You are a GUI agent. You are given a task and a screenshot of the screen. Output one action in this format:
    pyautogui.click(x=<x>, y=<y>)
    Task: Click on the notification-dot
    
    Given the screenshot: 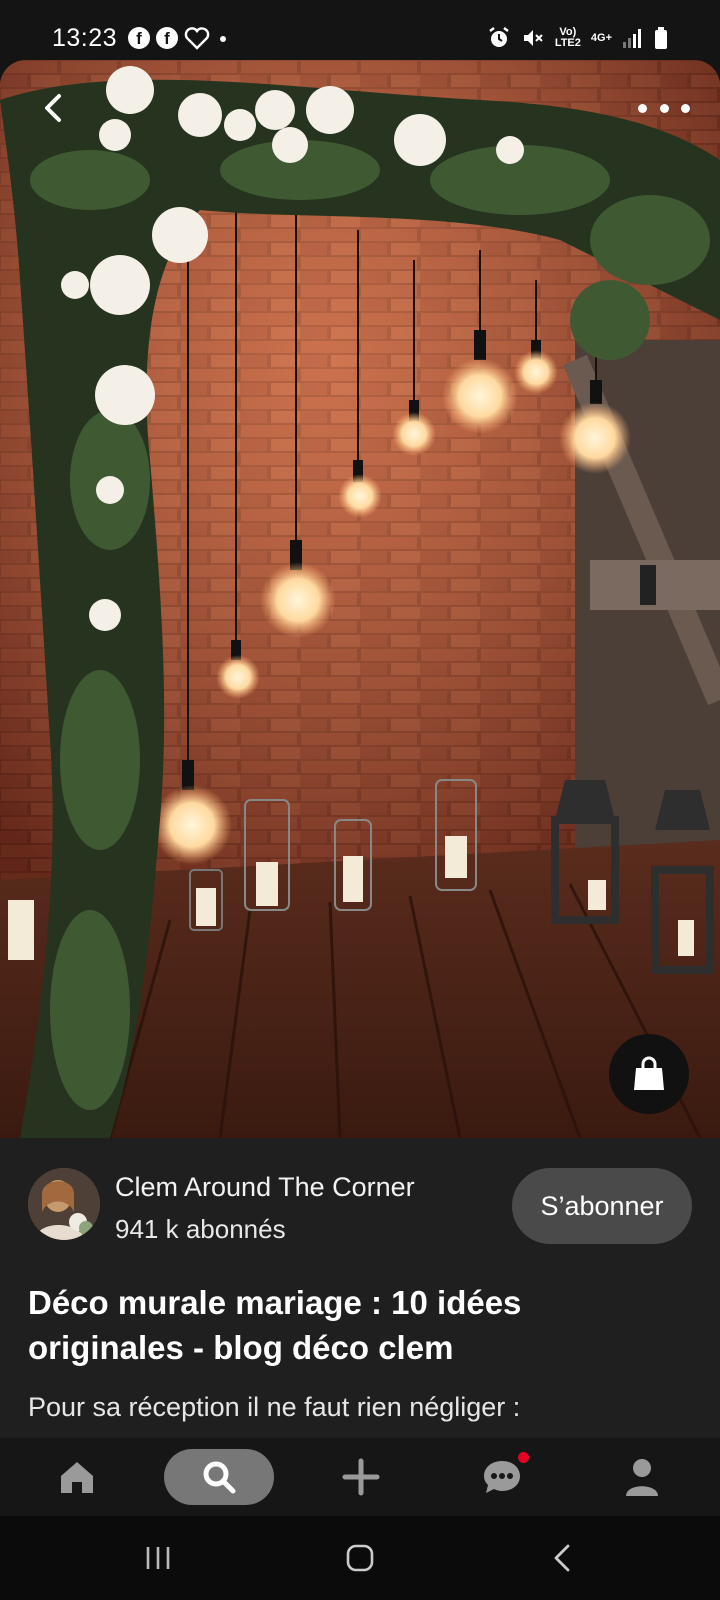 What is the action you would take?
    pyautogui.click(x=523, y=1457)
    